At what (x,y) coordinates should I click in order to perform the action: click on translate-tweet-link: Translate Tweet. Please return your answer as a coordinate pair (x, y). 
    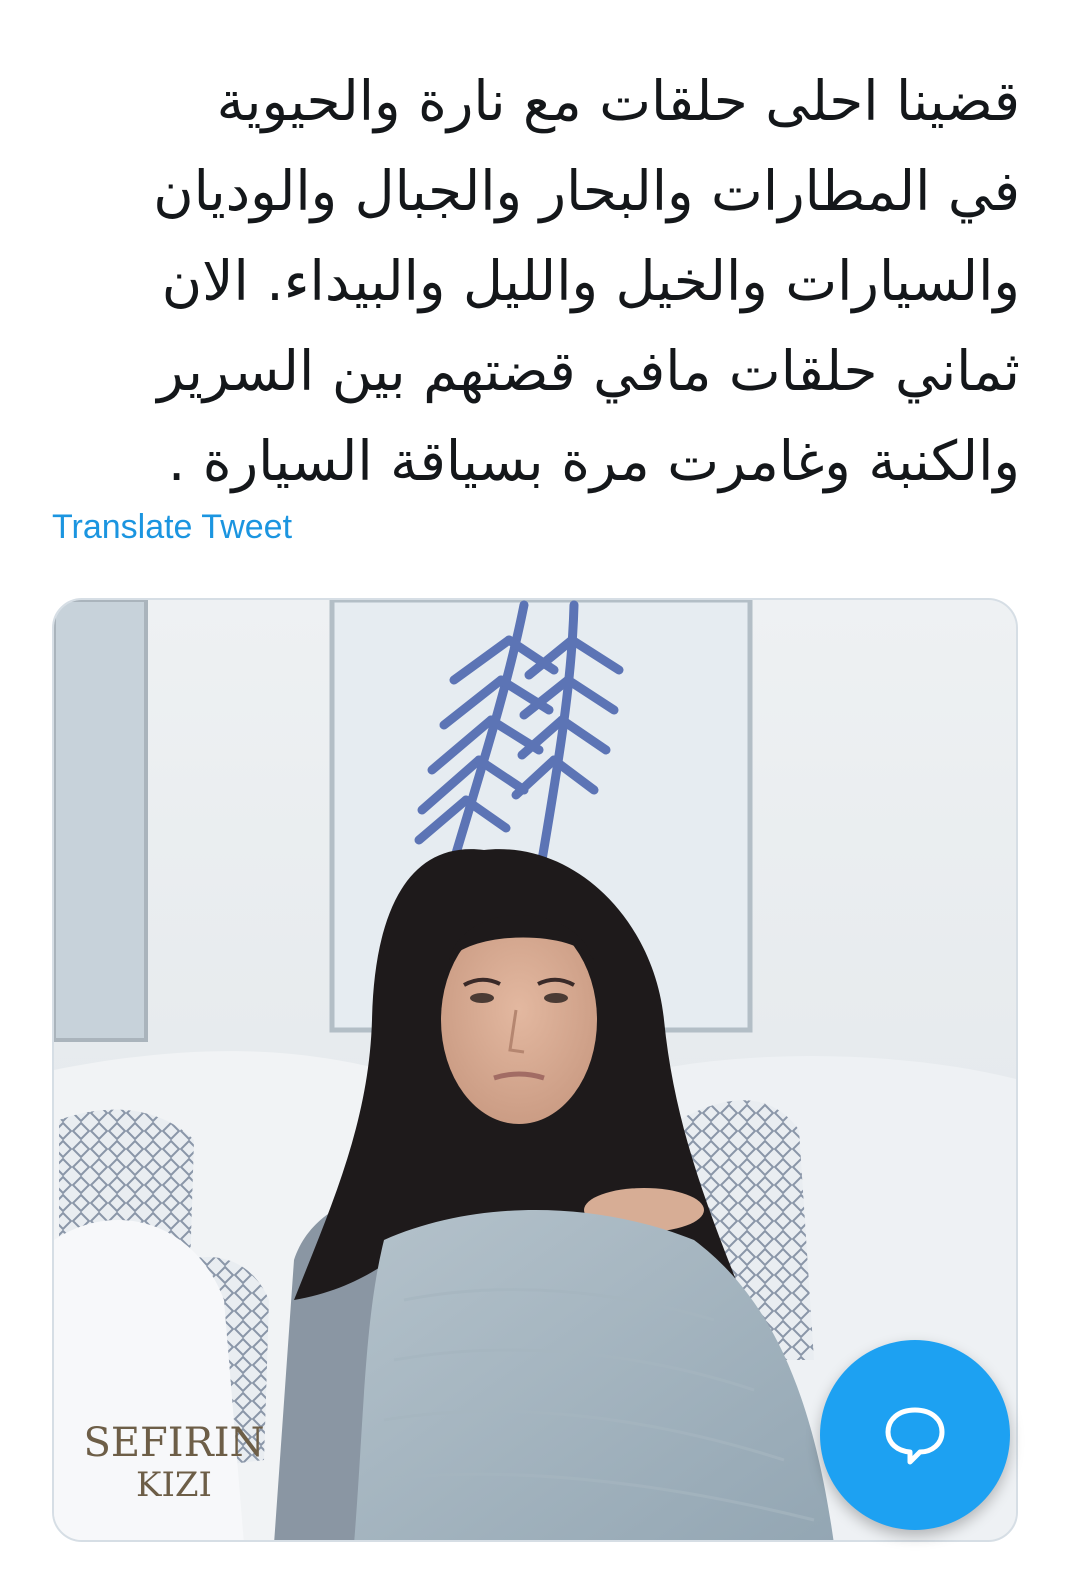
    Looking at the image, I should click on (172, 527).